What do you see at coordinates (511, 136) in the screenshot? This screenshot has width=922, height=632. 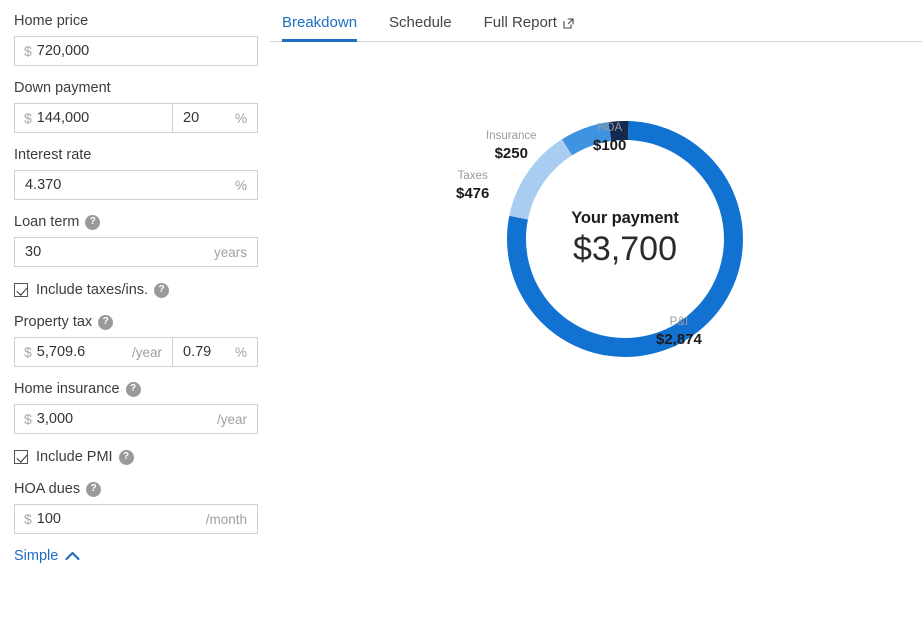 I see `callout-insurance-name: Insurance` at bounding box center [511, 136].